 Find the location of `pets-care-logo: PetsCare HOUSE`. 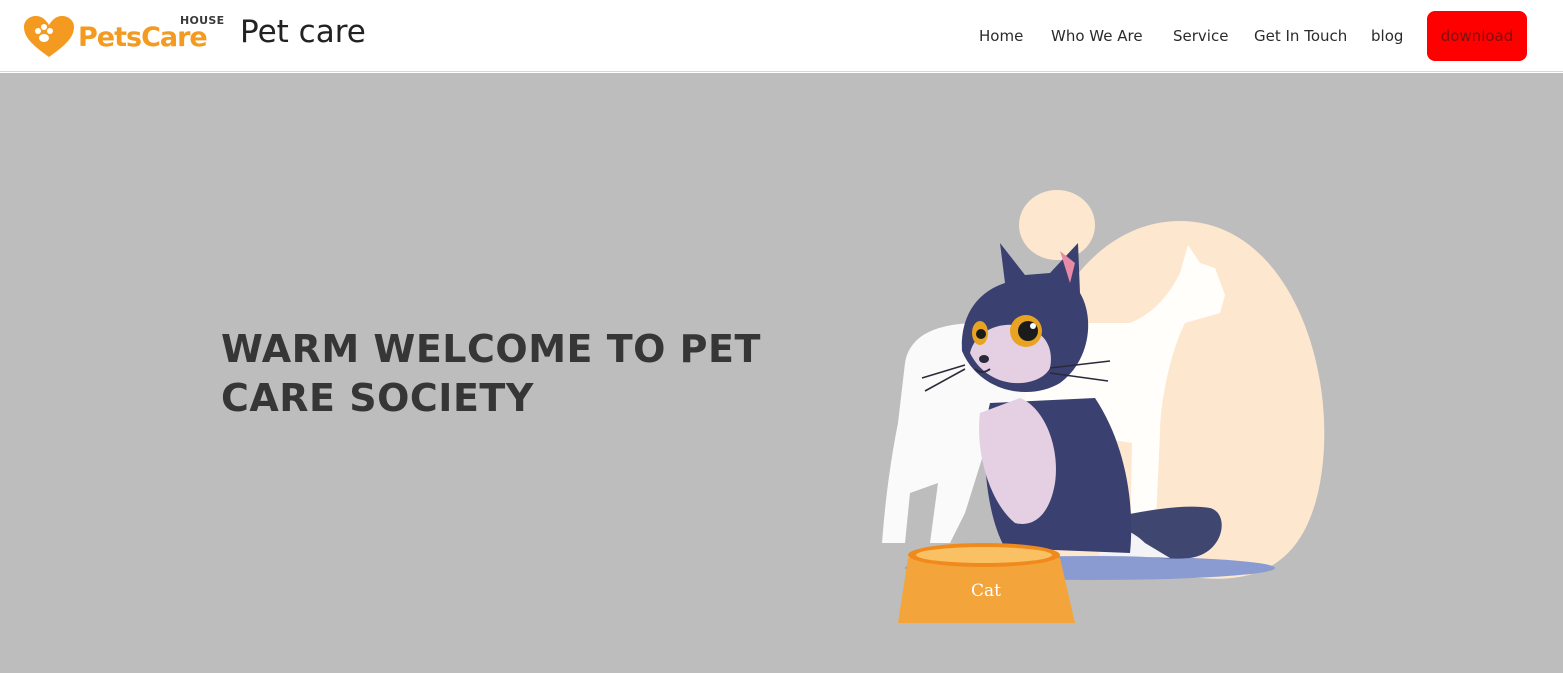

pets-care-logo: PetsCare HOUSE is located at coordinates (124, 36).